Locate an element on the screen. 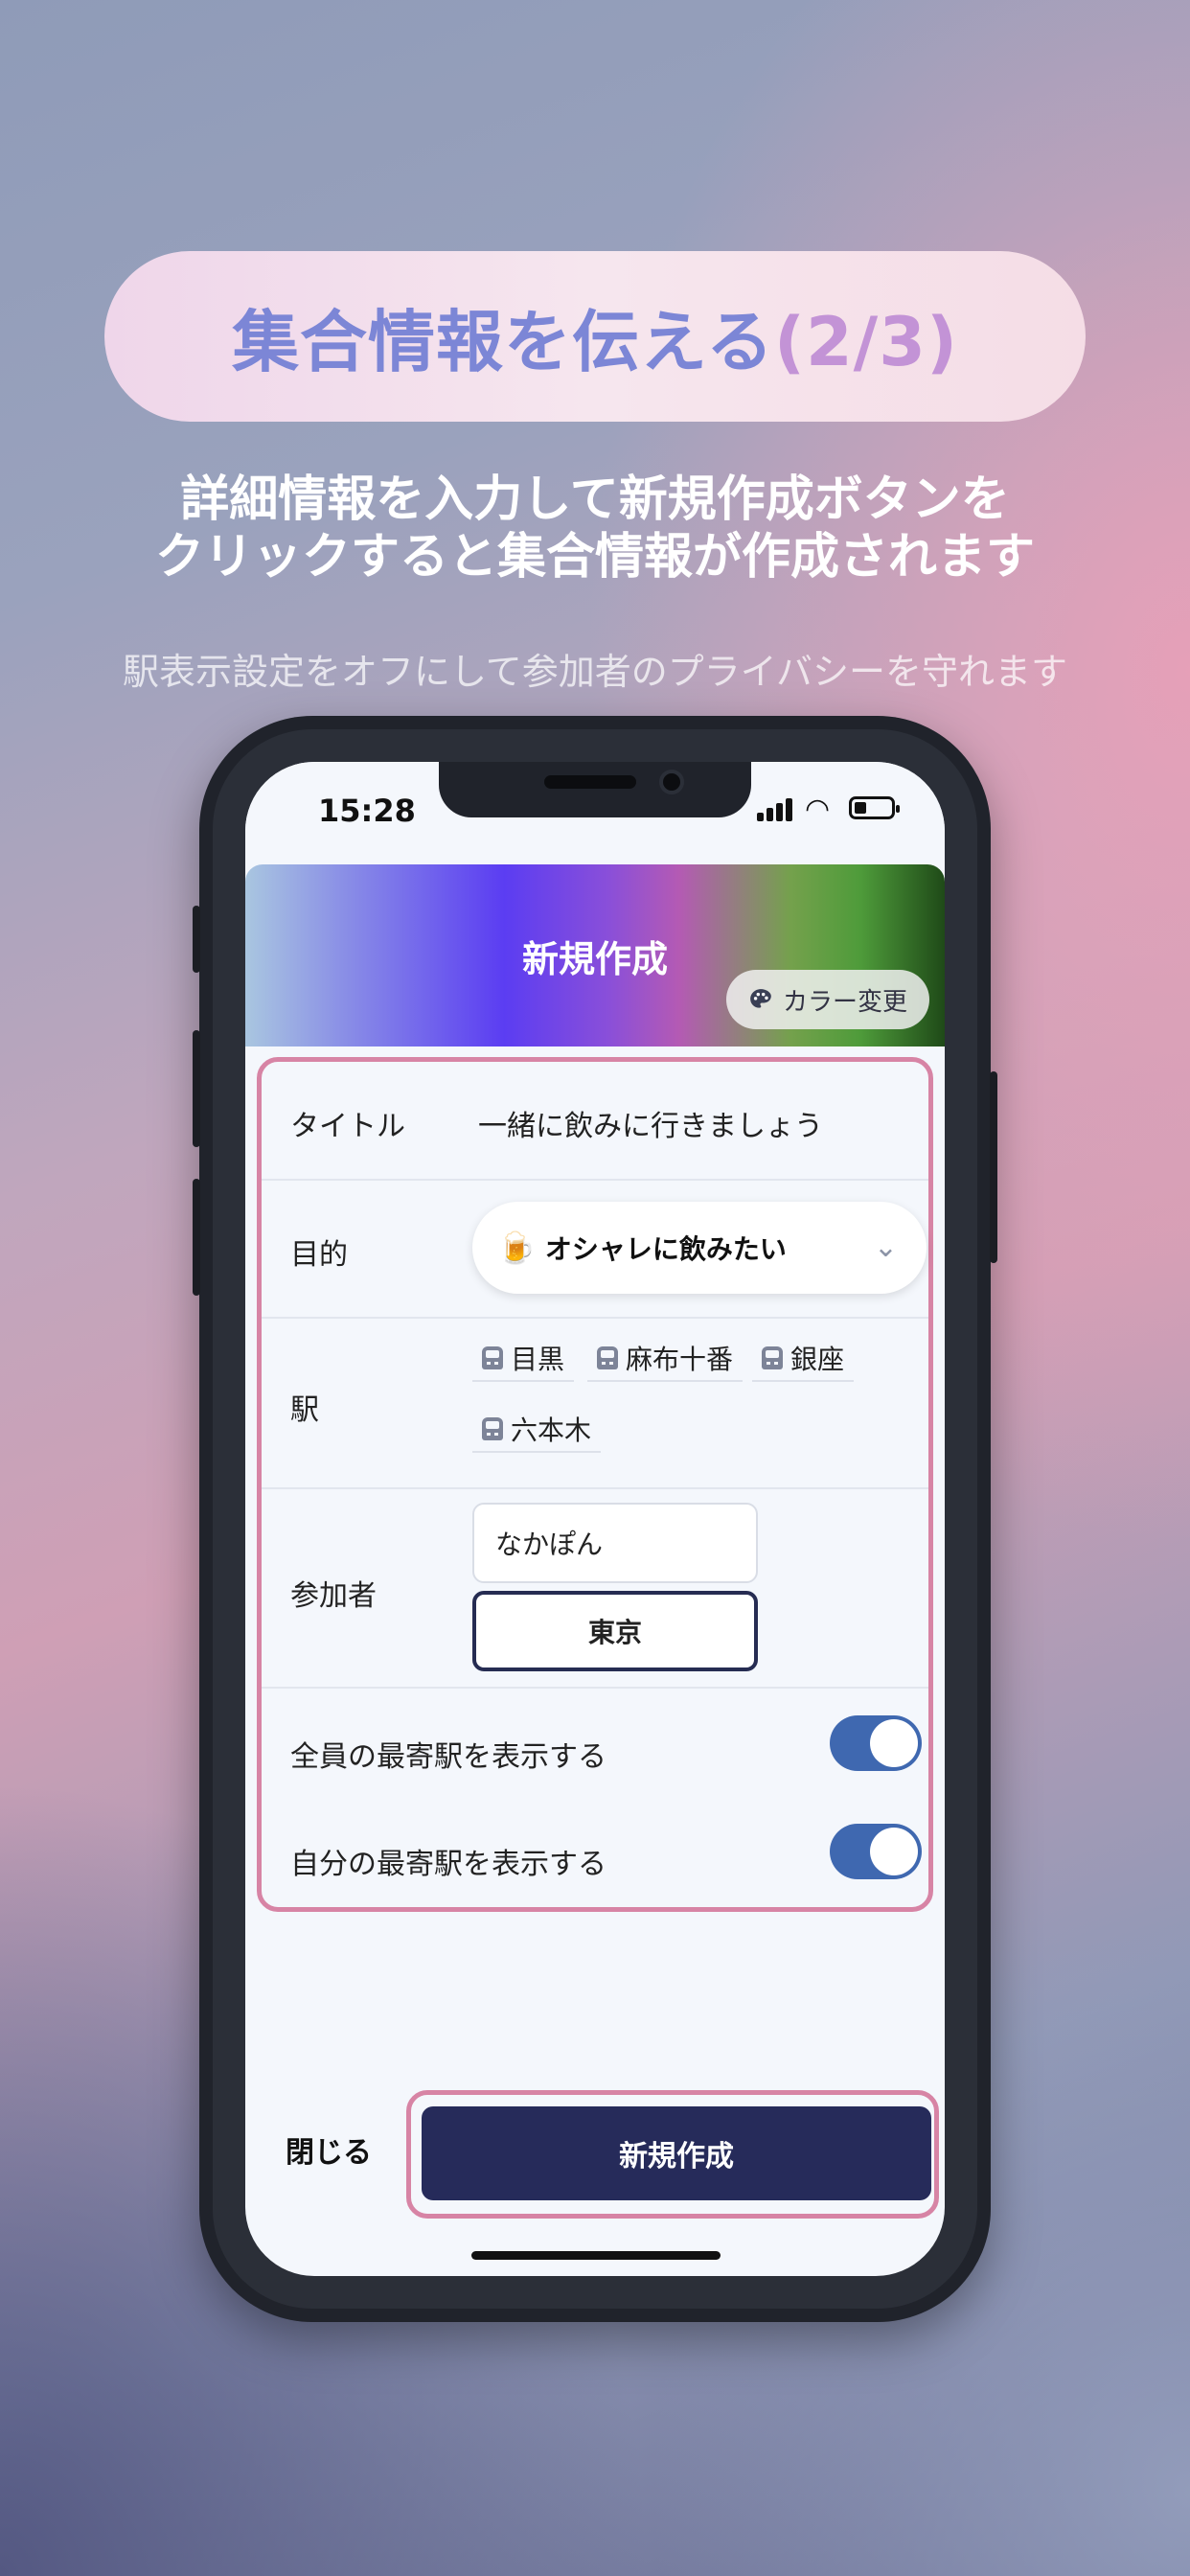 The image size is (1190, 2576). wifi-icon: ◠ is located at coordinates (818, 809).